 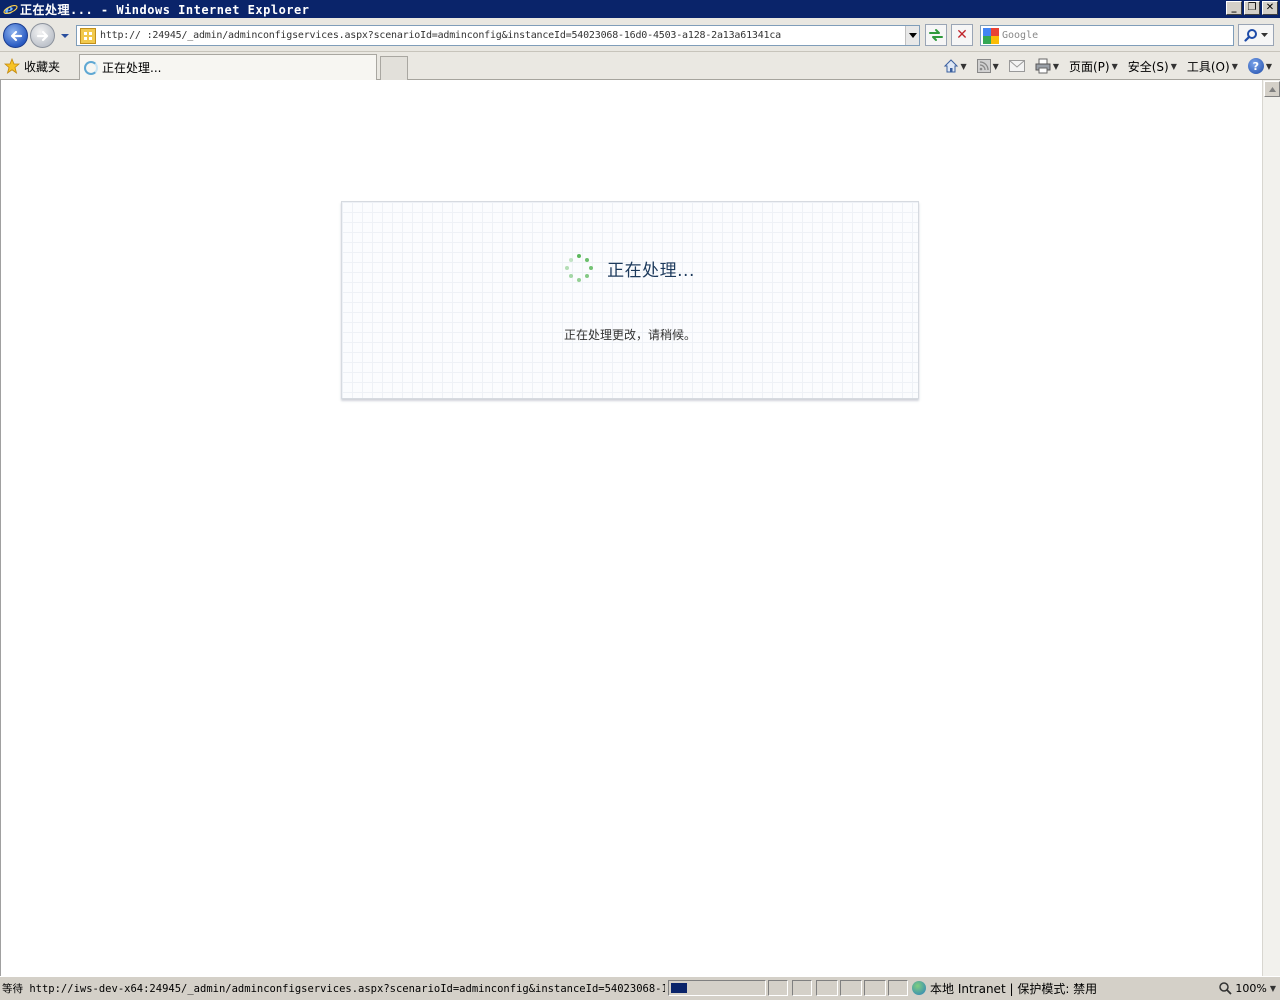 I want to click on maximize-button: ❐, so click(x=1252, y=8).